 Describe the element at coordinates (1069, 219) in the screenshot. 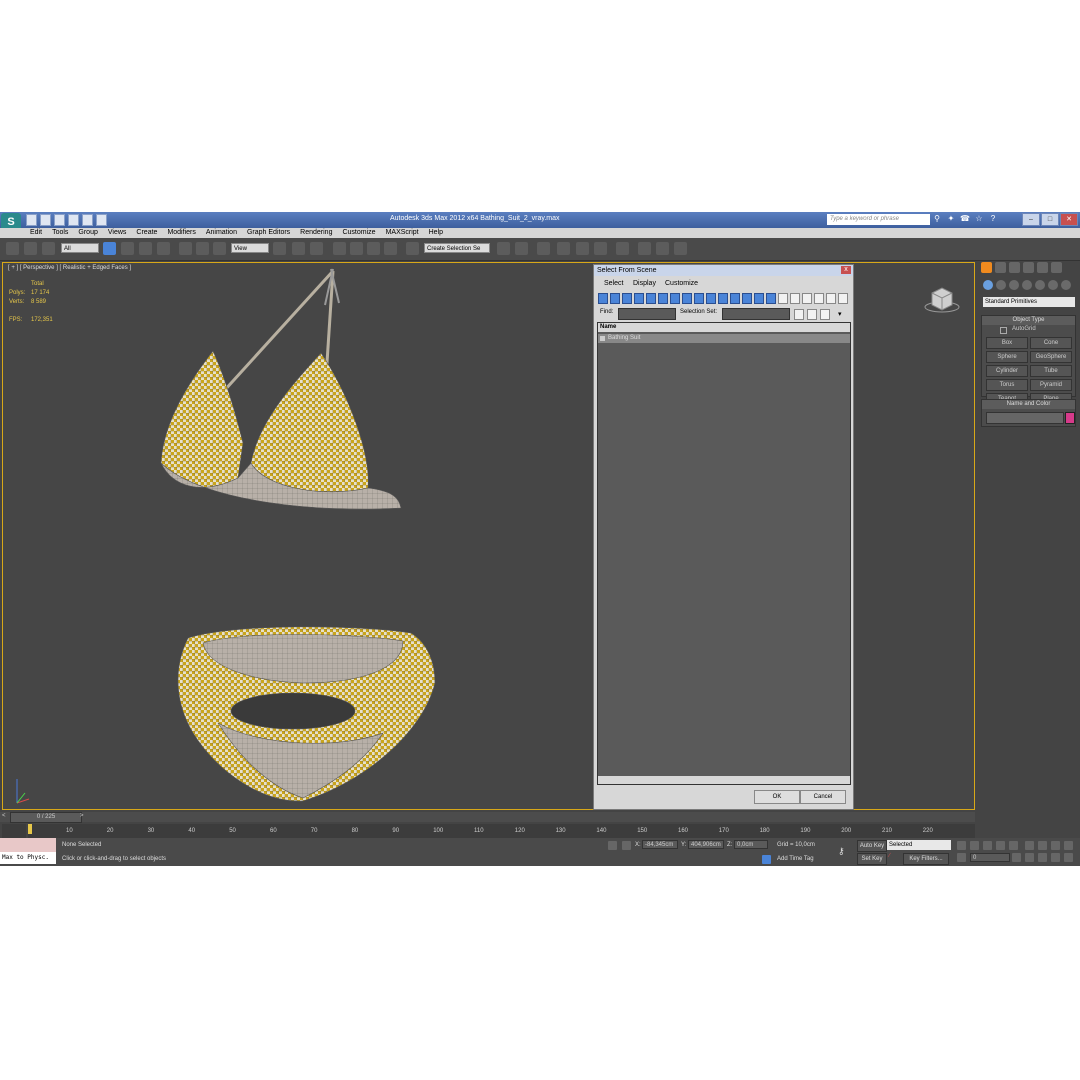

I see `close-button: ✕` at that location.